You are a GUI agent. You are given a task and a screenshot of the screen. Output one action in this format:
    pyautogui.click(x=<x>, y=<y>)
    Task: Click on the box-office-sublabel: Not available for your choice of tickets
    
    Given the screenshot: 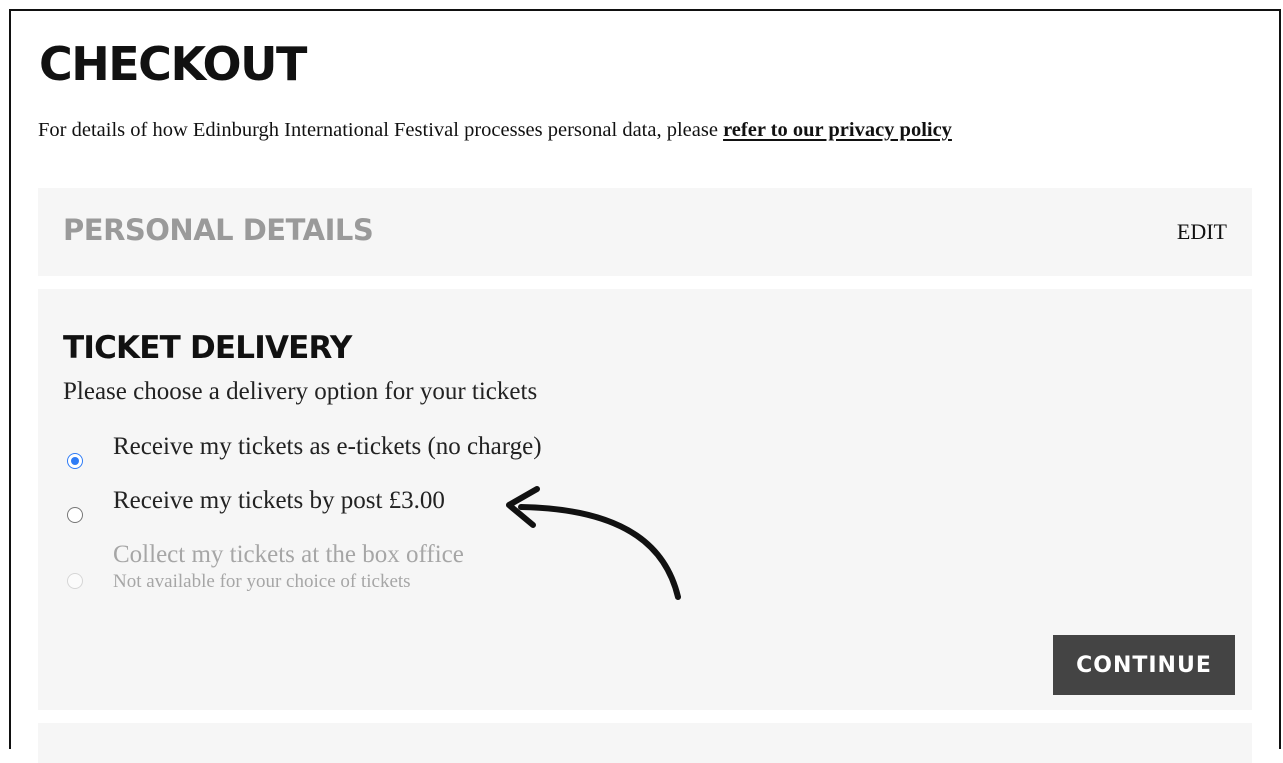 What is the action you would take?
    pyautogui.click(x=262, y=581)
    